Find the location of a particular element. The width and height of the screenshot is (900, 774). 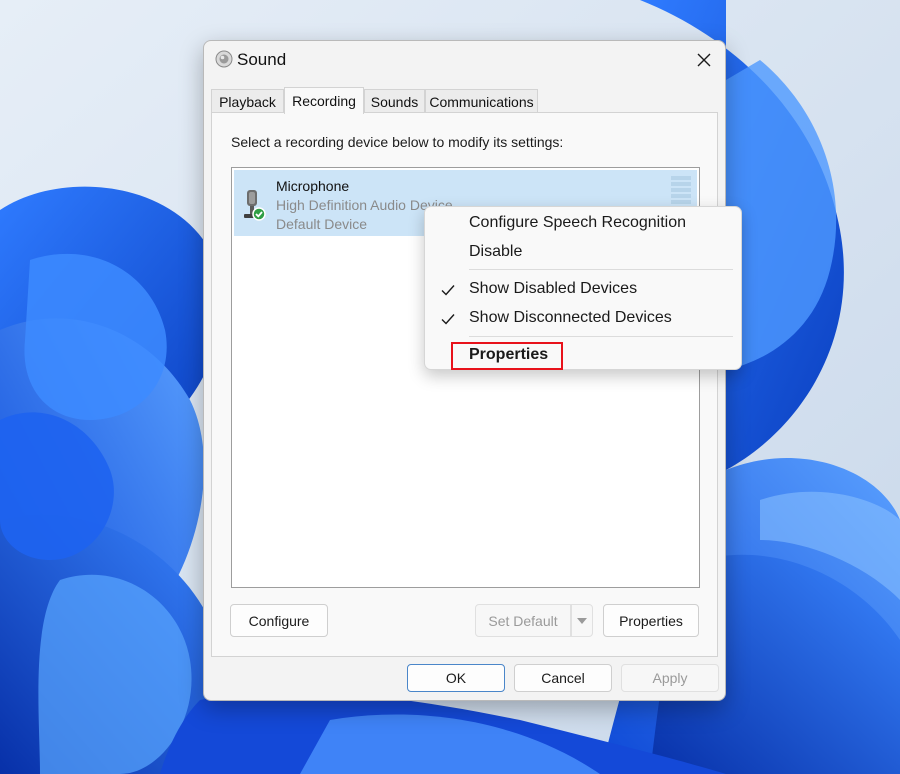

menu-item-label: Show Disabled Devices is located at coordinates (553, 288).